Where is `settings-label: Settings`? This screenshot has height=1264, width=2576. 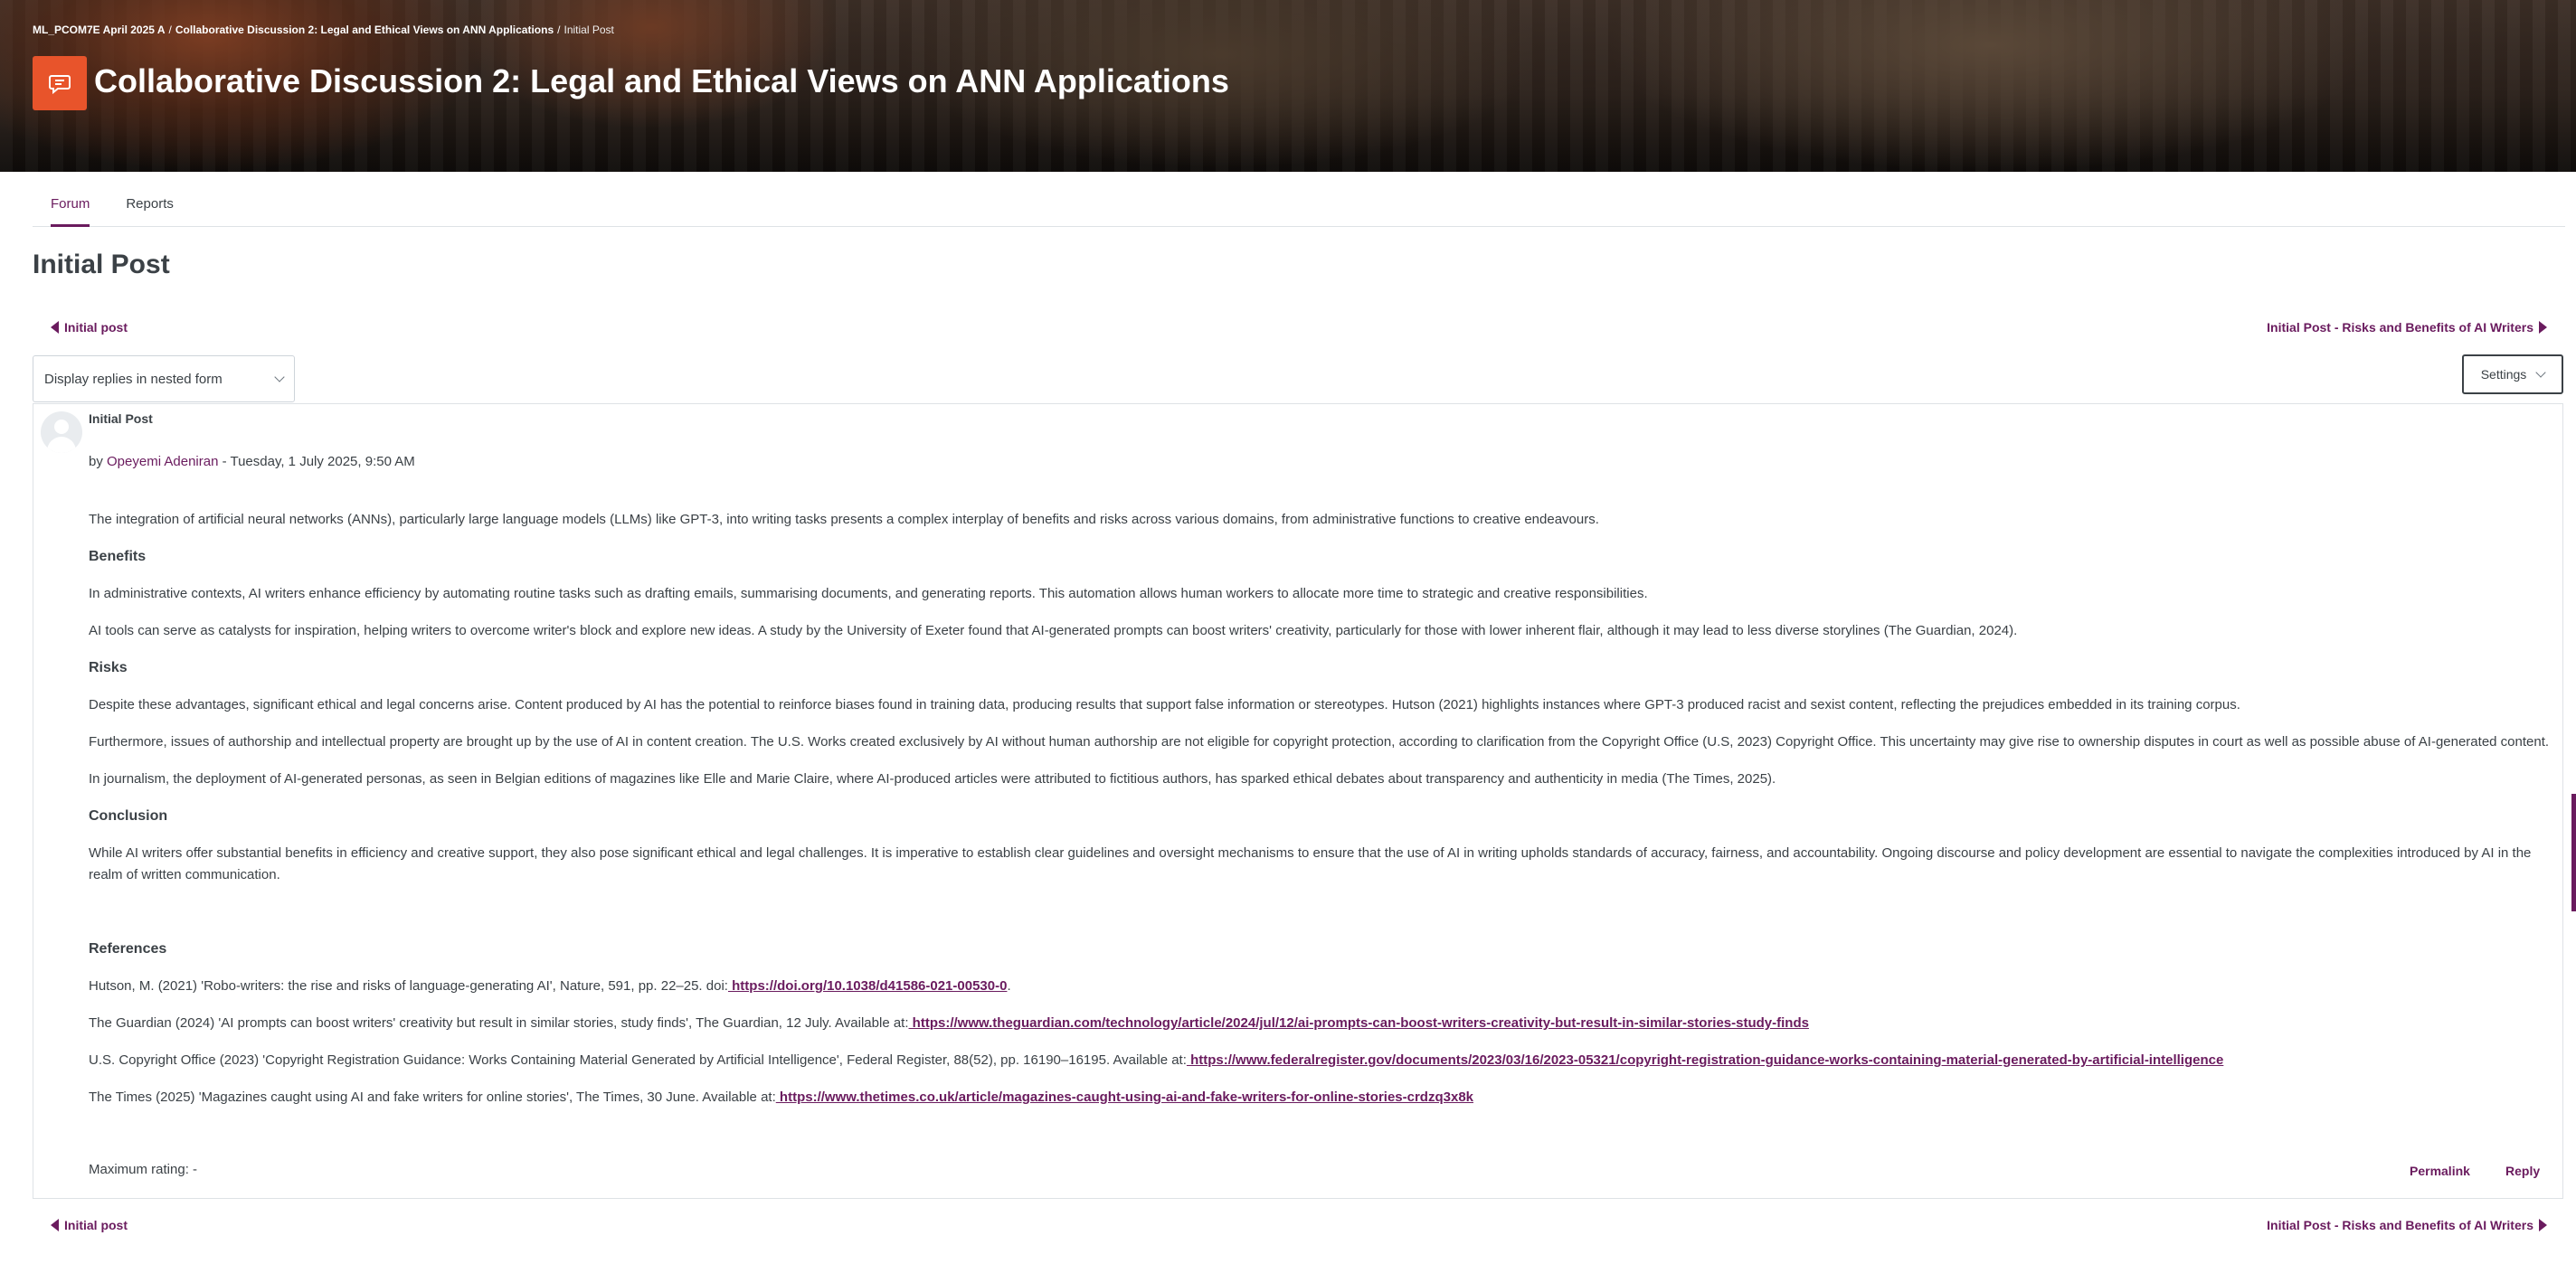 settings-label: Settings is located at coordinates (2504, 374).